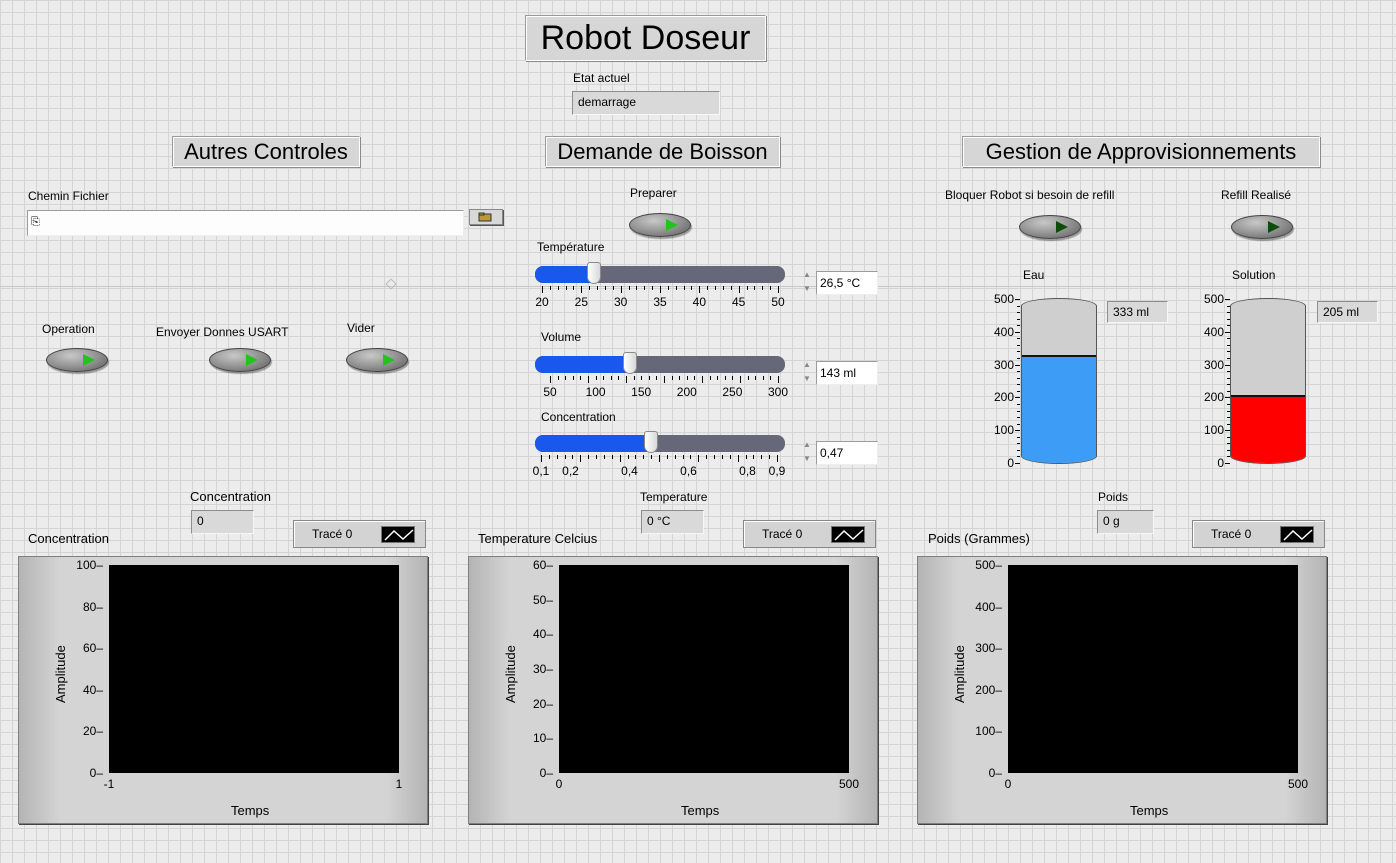 Image resolution: width=1396 pixels, height=863 pixels. I want to click on temperature-scale: 20 25 30 35 40 45 50, so click(660, 297).